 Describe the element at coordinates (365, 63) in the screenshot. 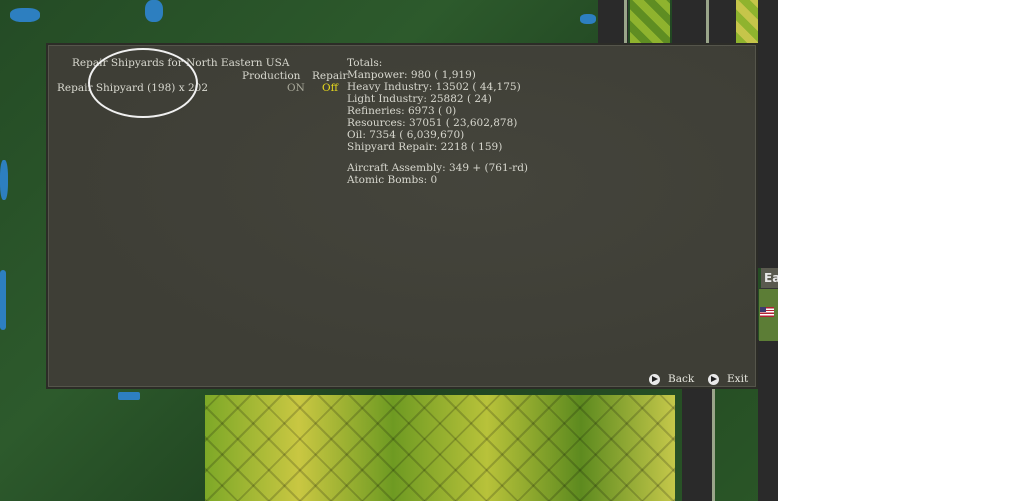

I see `totals-heading: Totals:` at that location.